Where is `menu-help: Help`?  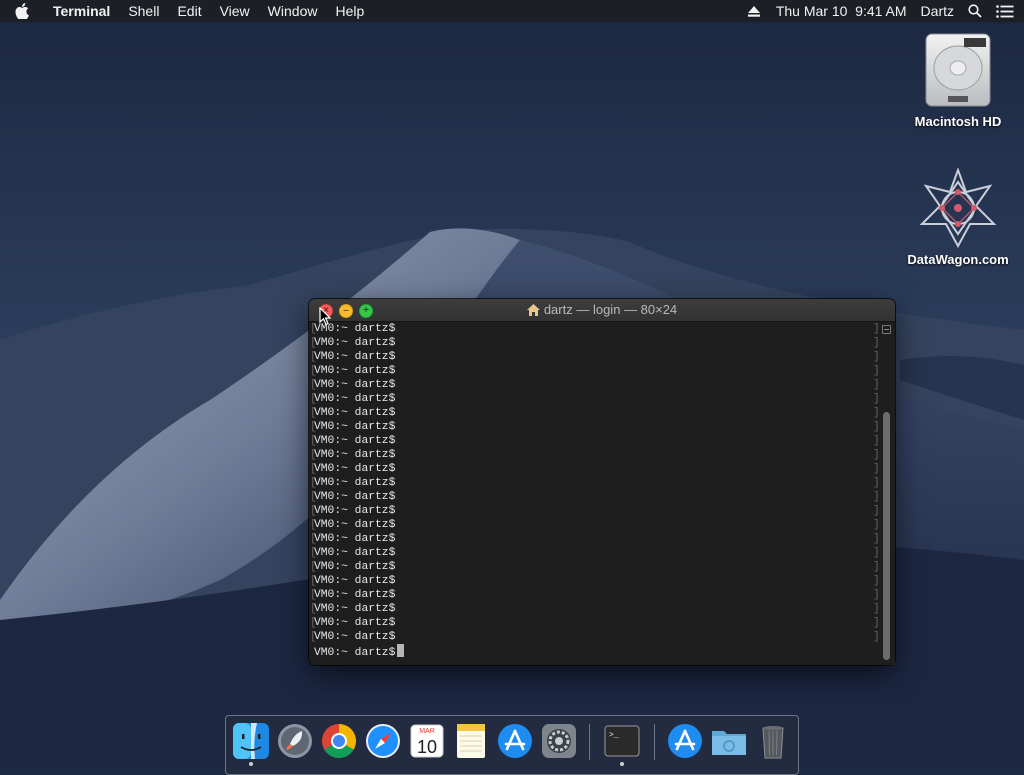 menu-help: Help is located at coordinates (349, 11).